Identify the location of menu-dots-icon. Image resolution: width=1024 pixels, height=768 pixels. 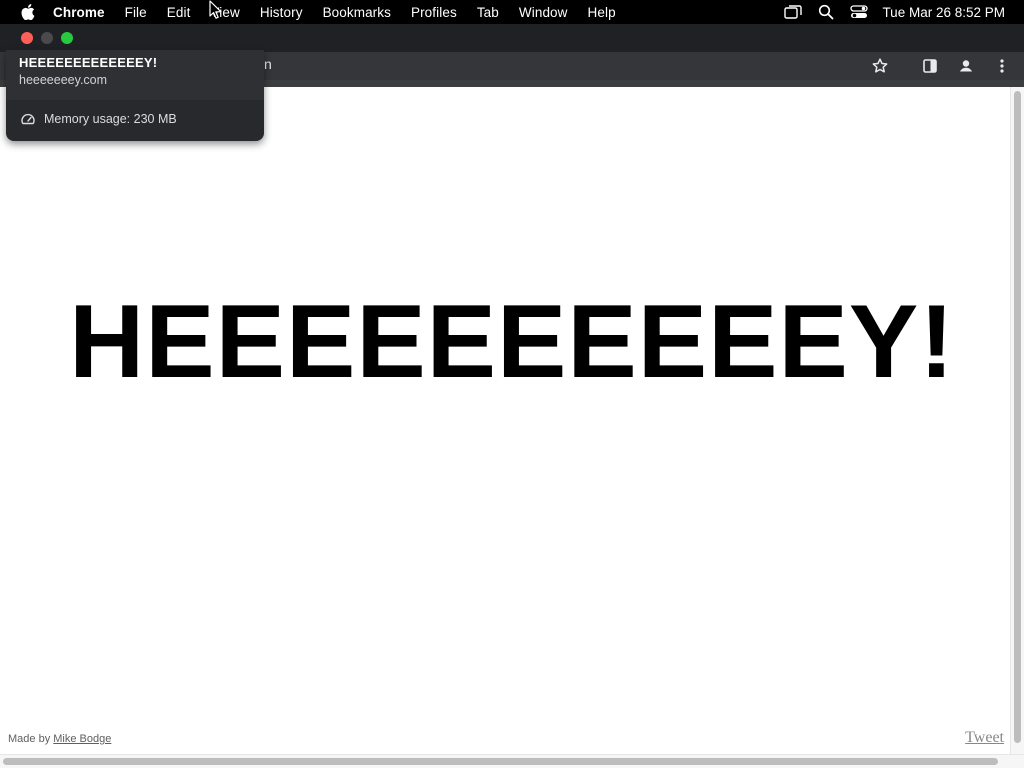
(1002, 66).